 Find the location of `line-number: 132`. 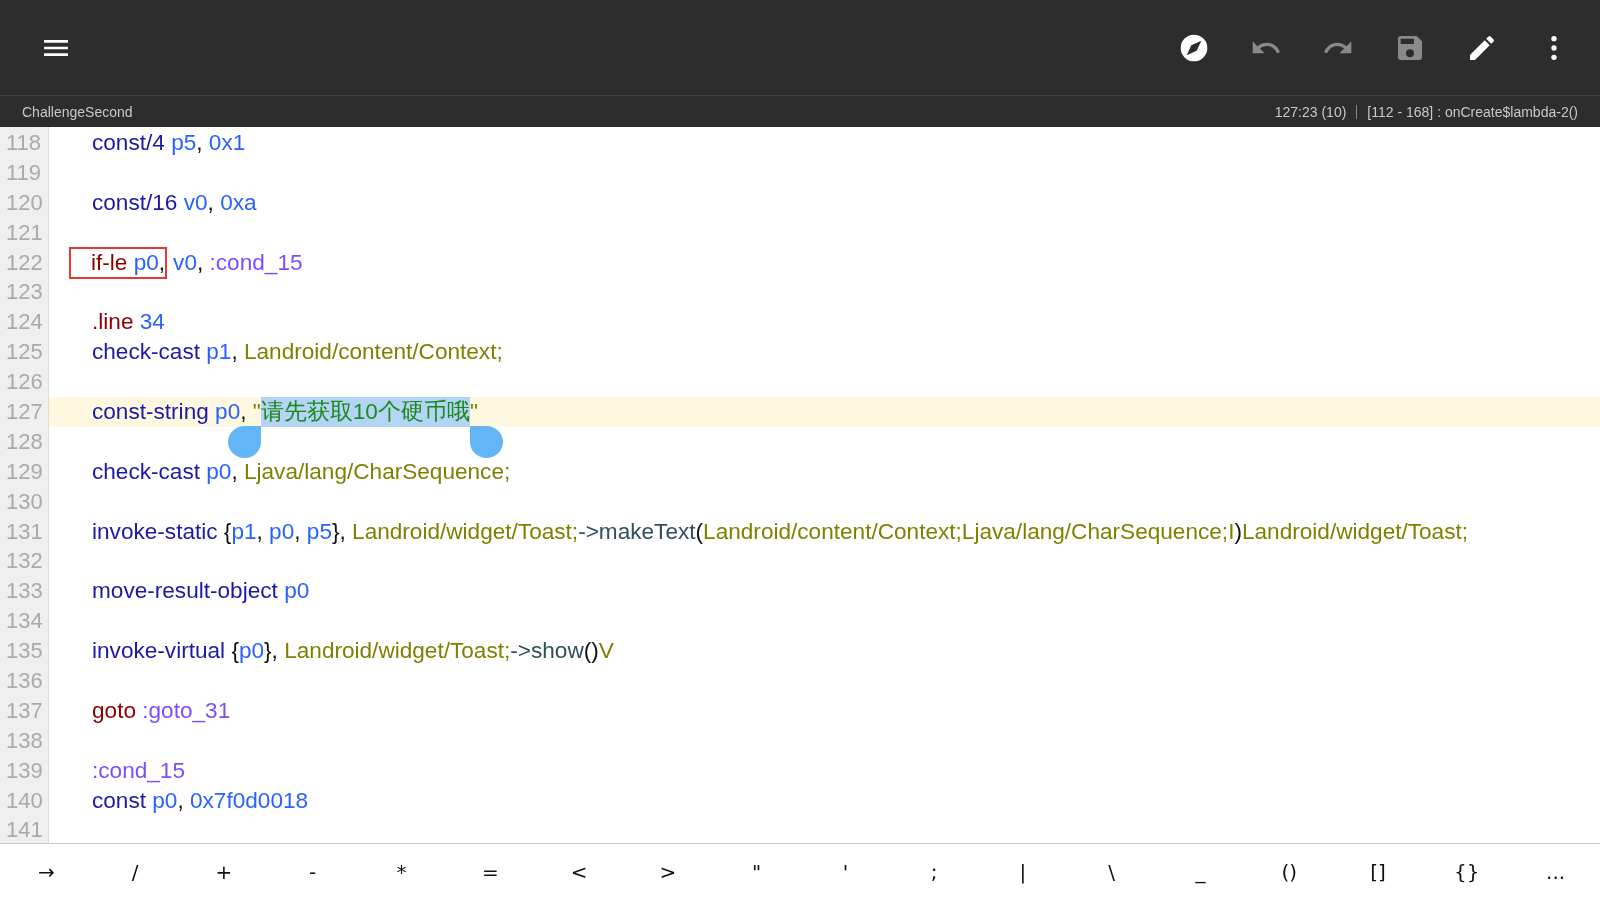

line-number: 132 is located at coordinates (24, 561).